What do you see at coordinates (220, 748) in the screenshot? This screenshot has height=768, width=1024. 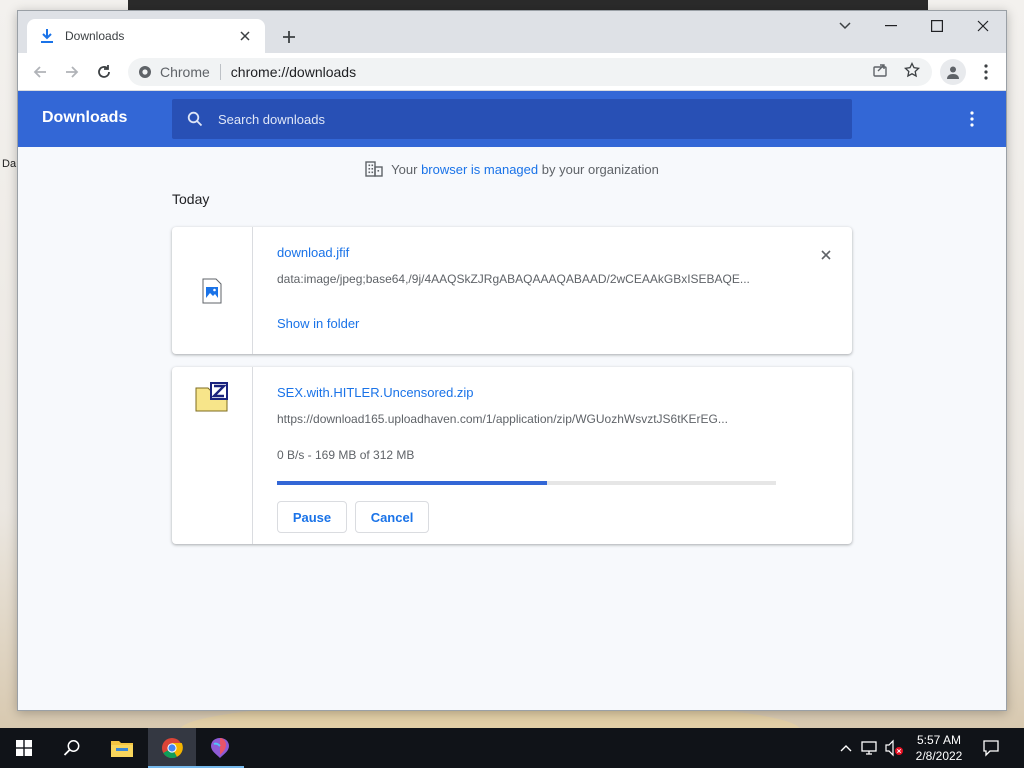 I see `app-taskbar-icon` at bounding box center [220, 748].